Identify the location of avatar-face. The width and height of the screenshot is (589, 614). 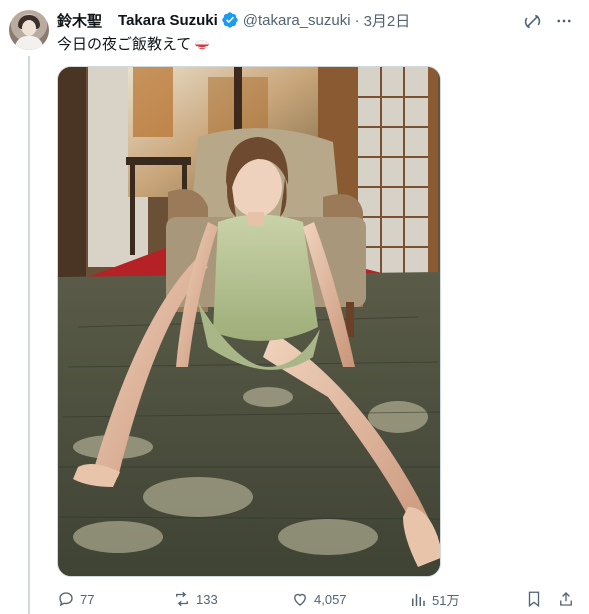
(29, 28).